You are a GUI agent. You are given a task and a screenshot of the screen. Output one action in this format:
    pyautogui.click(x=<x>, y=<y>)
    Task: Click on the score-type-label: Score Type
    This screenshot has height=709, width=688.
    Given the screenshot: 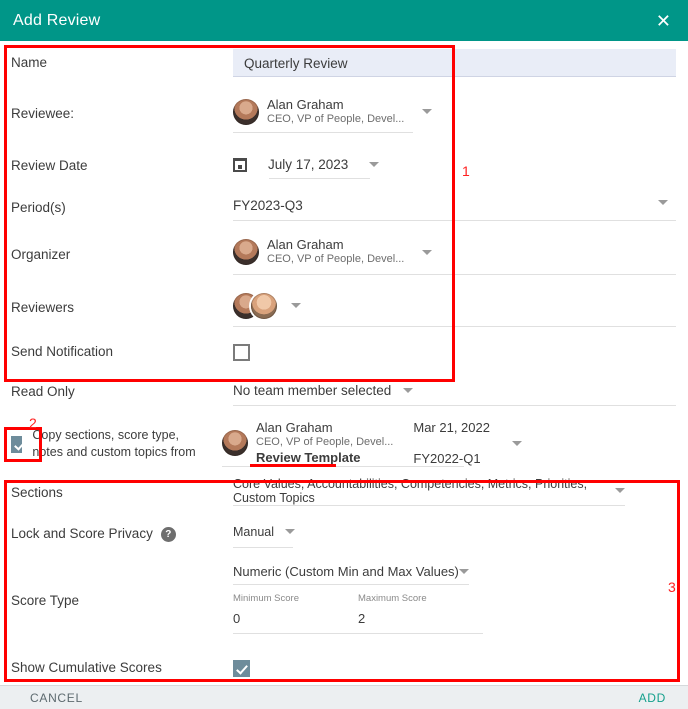 What is the action you would take?
    pyautogui.click(x=45, y=601)
    